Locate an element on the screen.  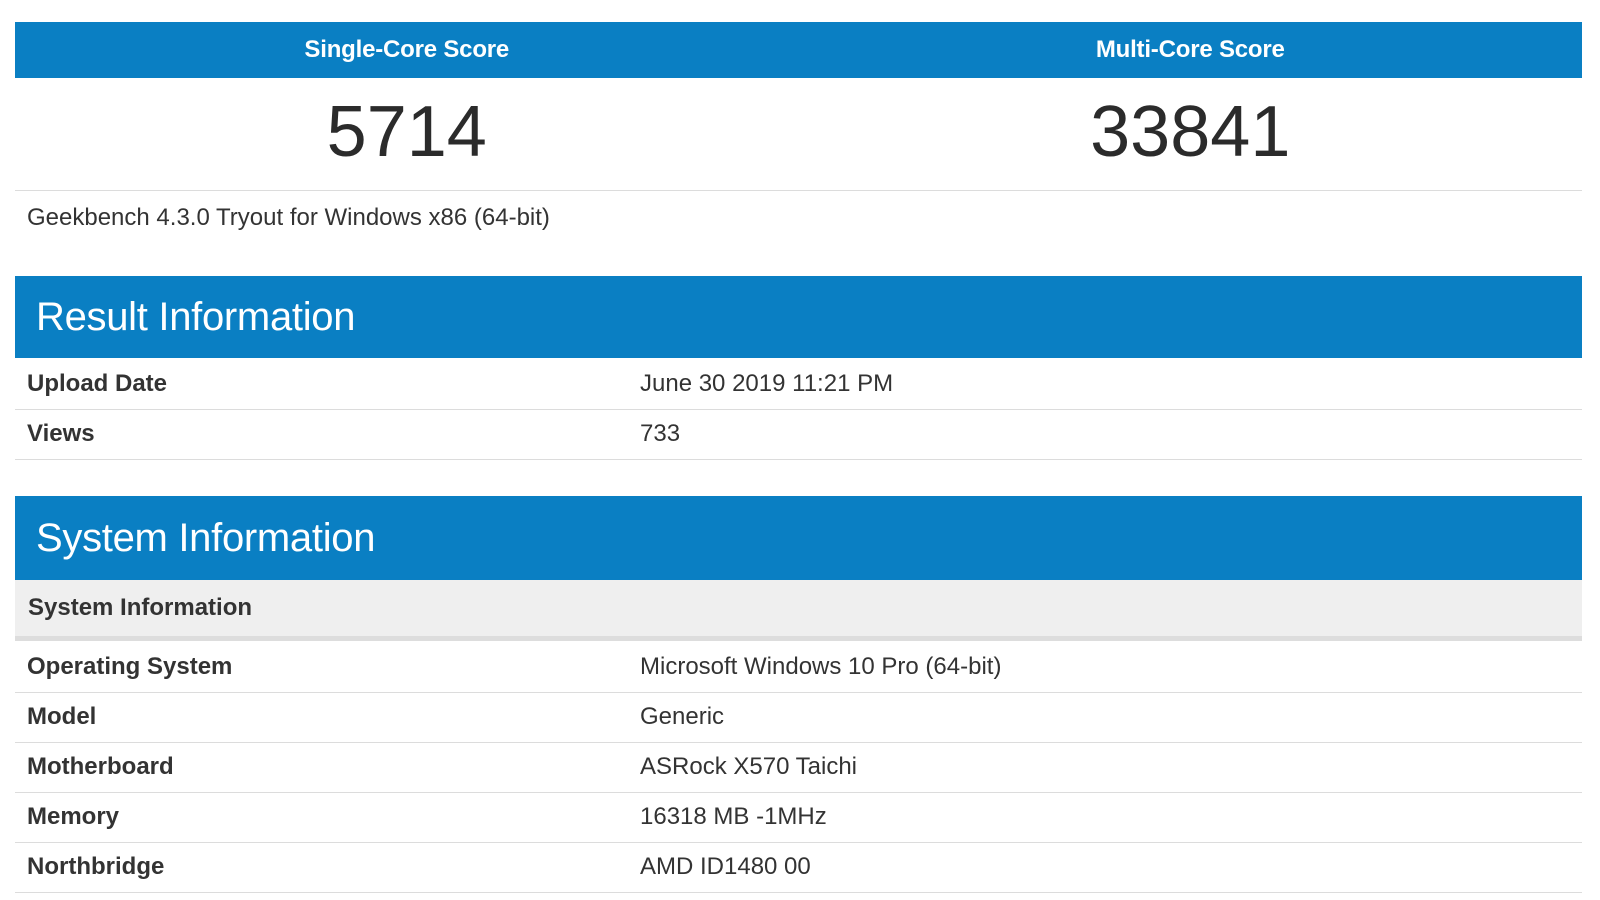
single-core-score-label: Single-Core Score is located at coordinates (407, 49).